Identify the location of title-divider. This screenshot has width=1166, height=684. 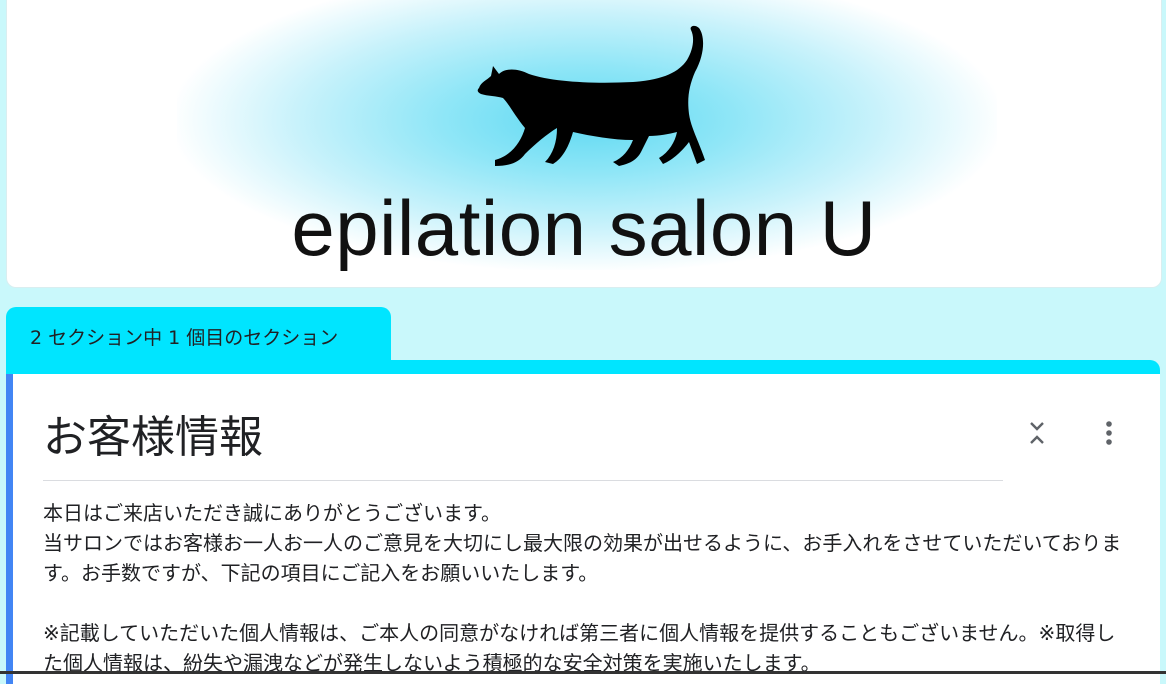
(523, 480).